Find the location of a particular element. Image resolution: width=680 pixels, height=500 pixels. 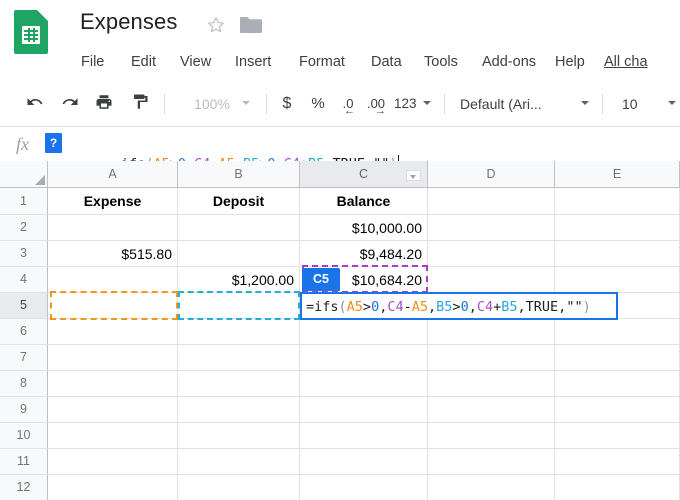

grid-cell-e1 is located at coordinates (617, 201).